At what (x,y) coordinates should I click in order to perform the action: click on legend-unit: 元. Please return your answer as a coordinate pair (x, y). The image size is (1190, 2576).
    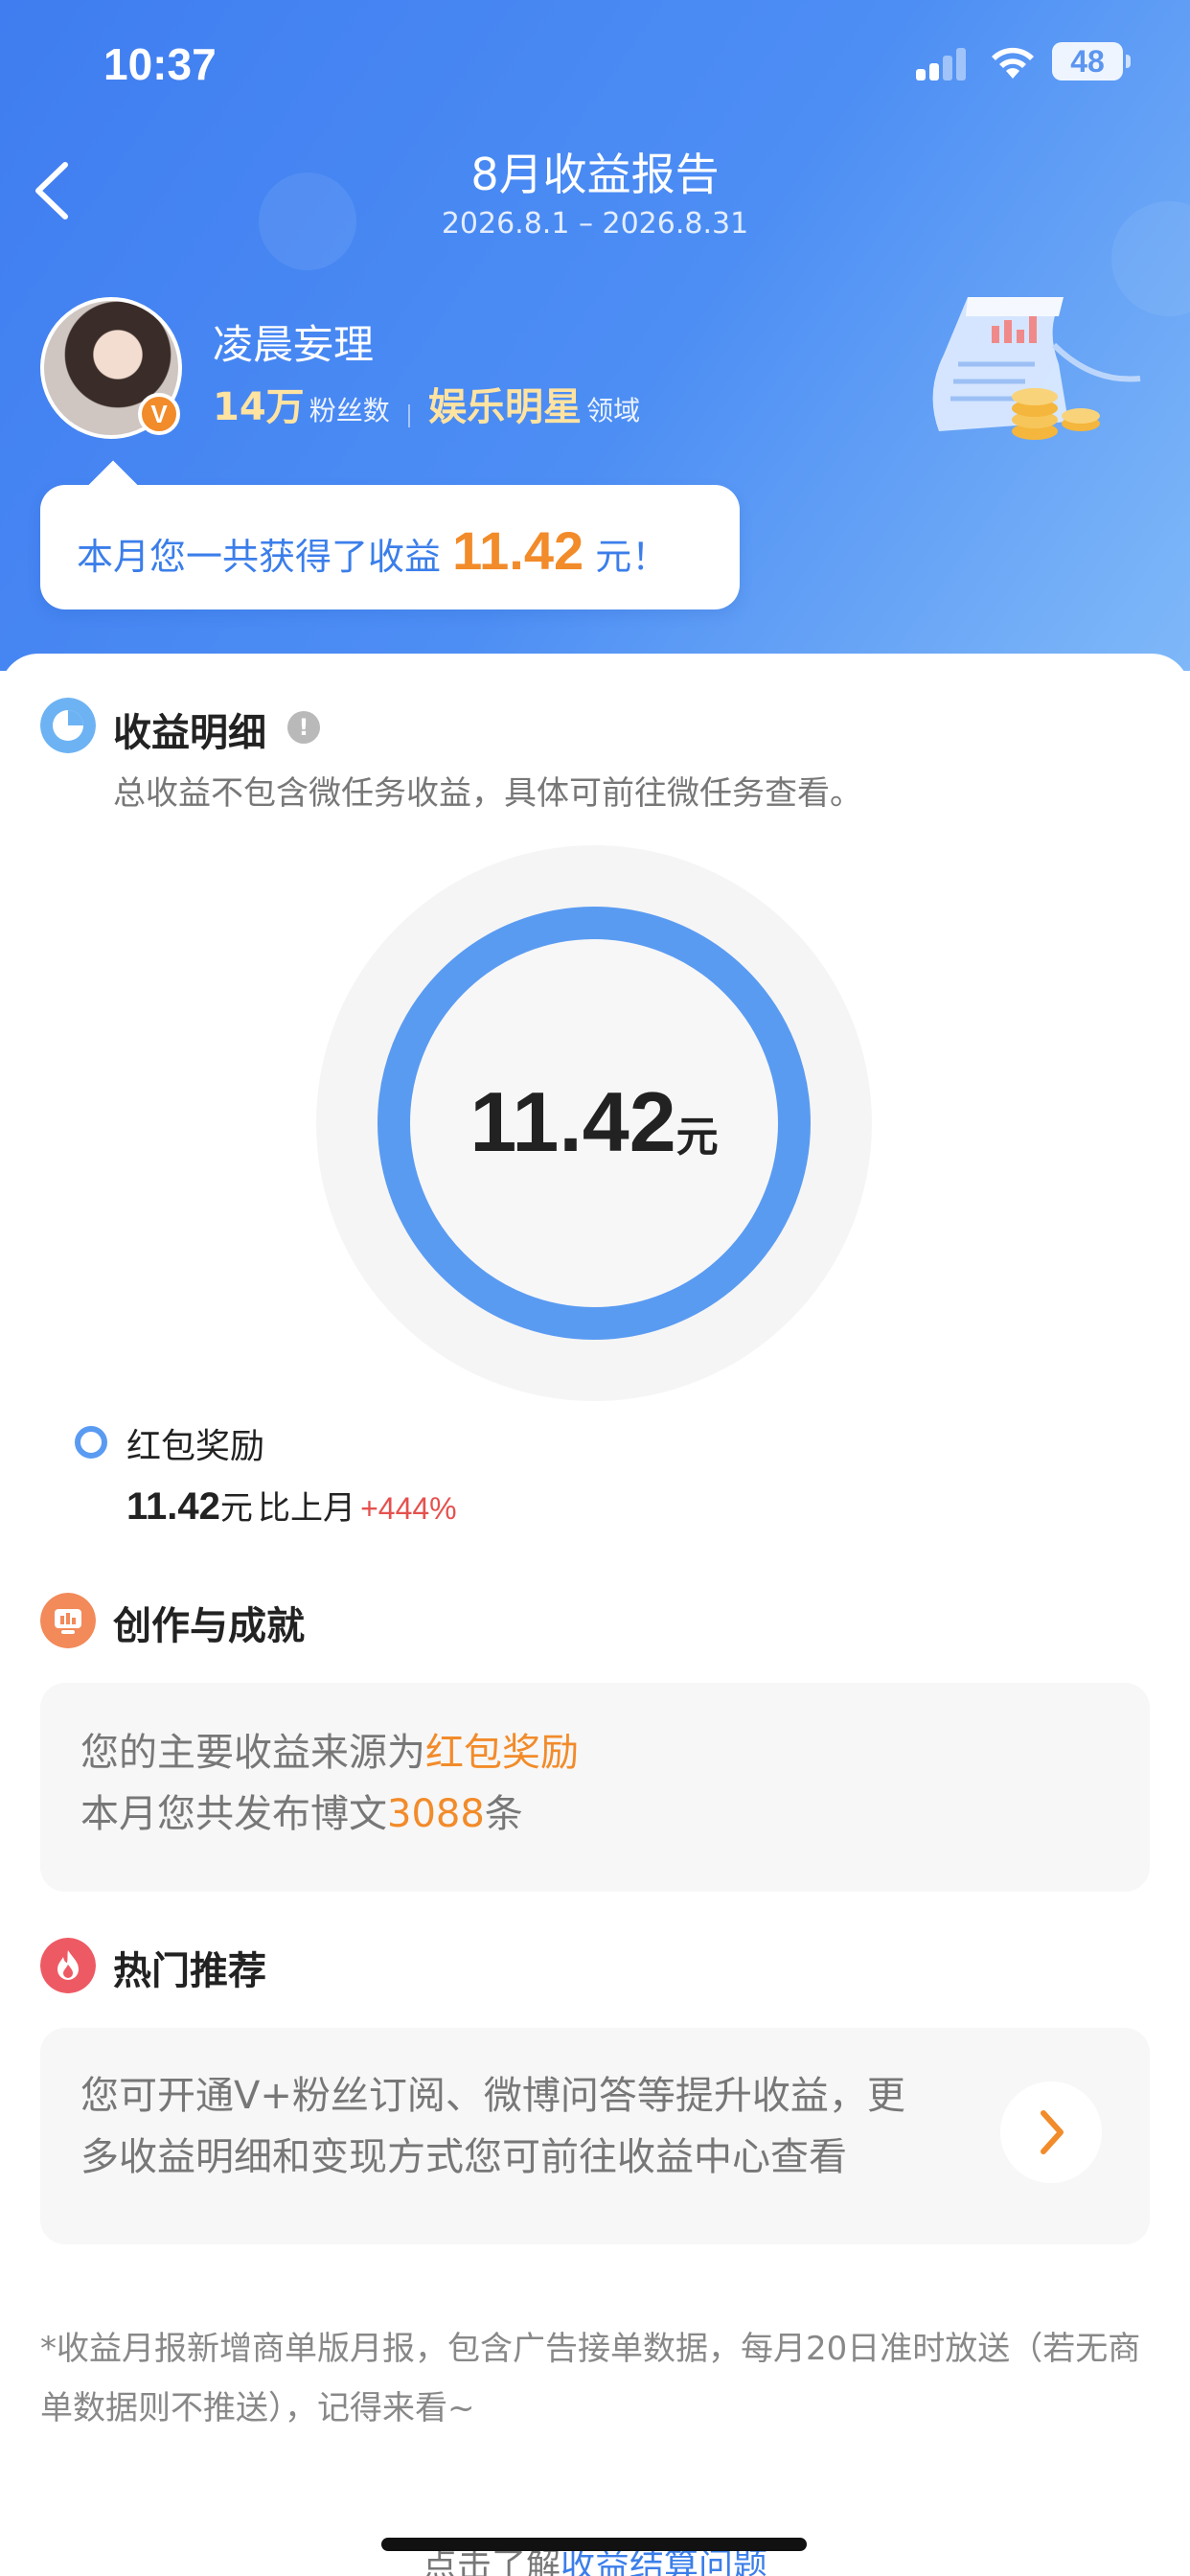
    Looking at the image, I should click on (236, 1508).